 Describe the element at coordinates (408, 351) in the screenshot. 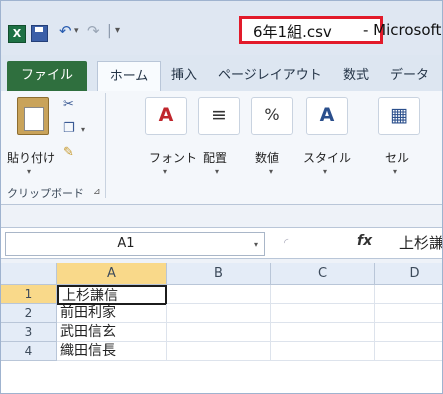

I see `cell-d4` at that location.